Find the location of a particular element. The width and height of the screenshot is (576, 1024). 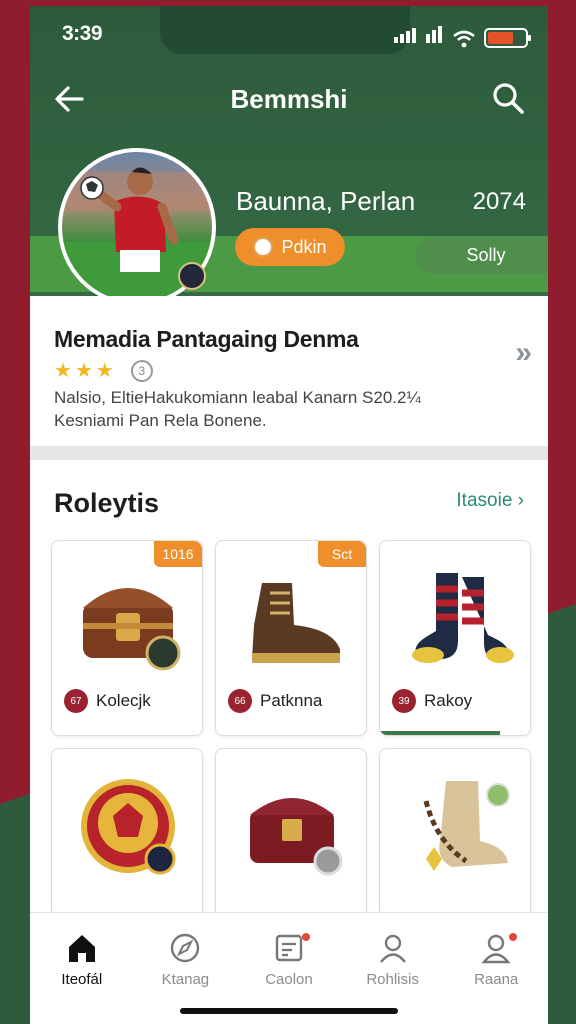

see-all-label: Itasoie is located at coordinates (484, 500).